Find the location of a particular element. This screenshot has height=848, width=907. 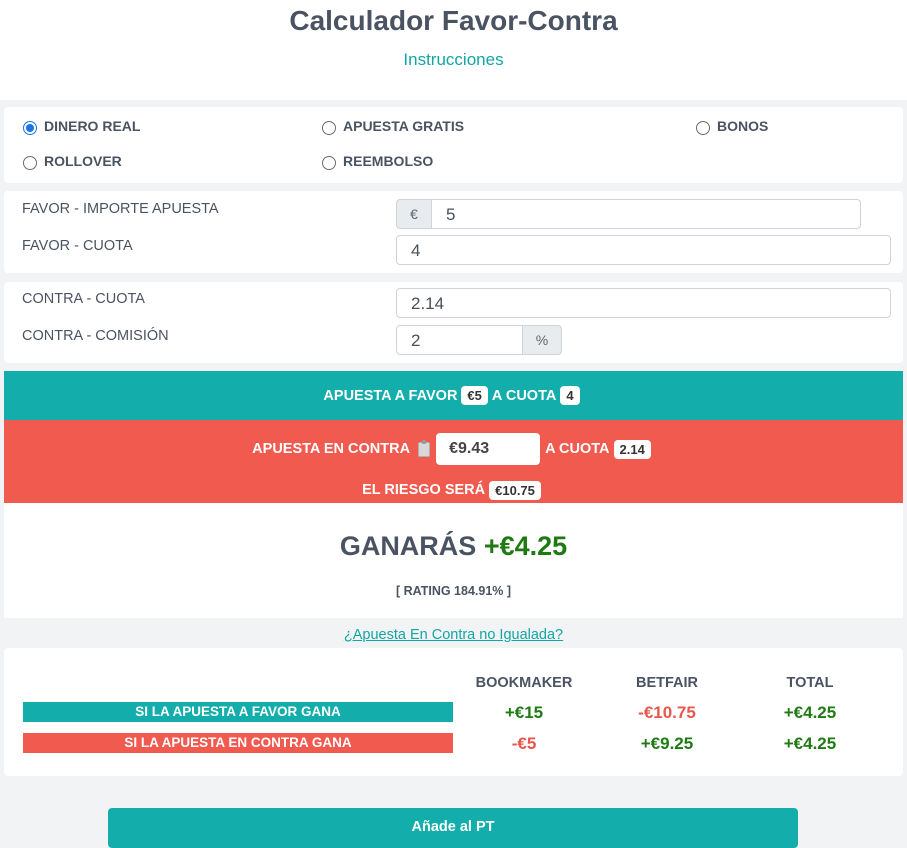

row-contra-bookmaker: -€5 is located at coordinates (524, 743).